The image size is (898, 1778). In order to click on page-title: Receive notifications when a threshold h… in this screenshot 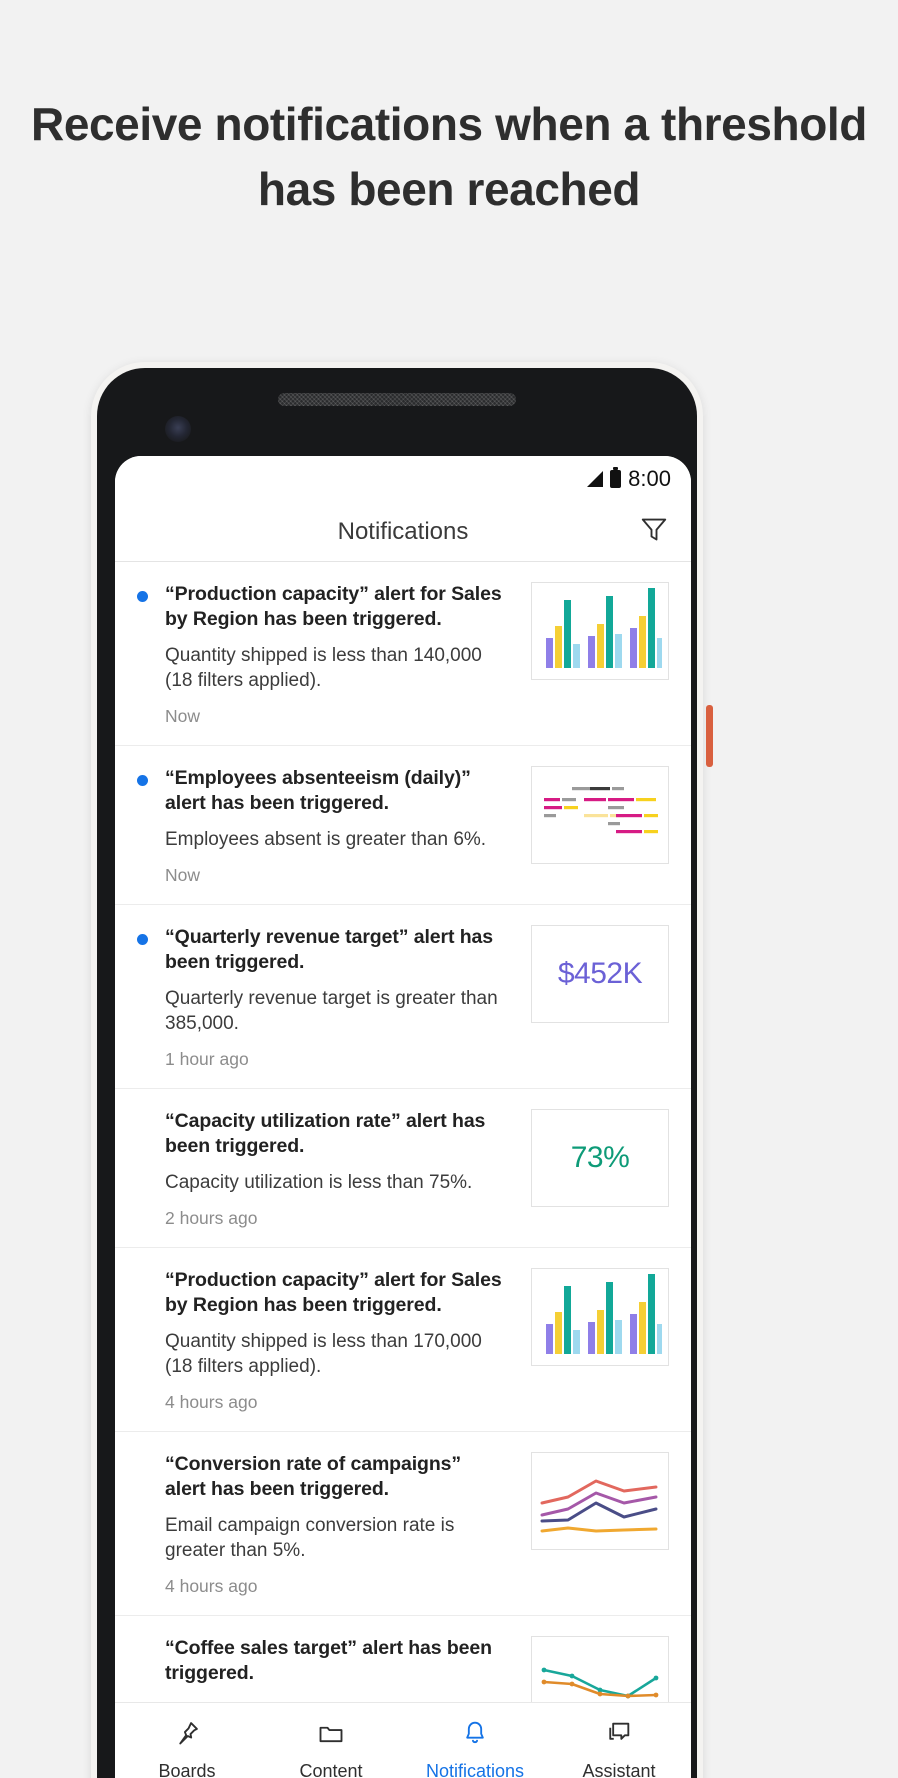, I will do `click(449, 157)`.